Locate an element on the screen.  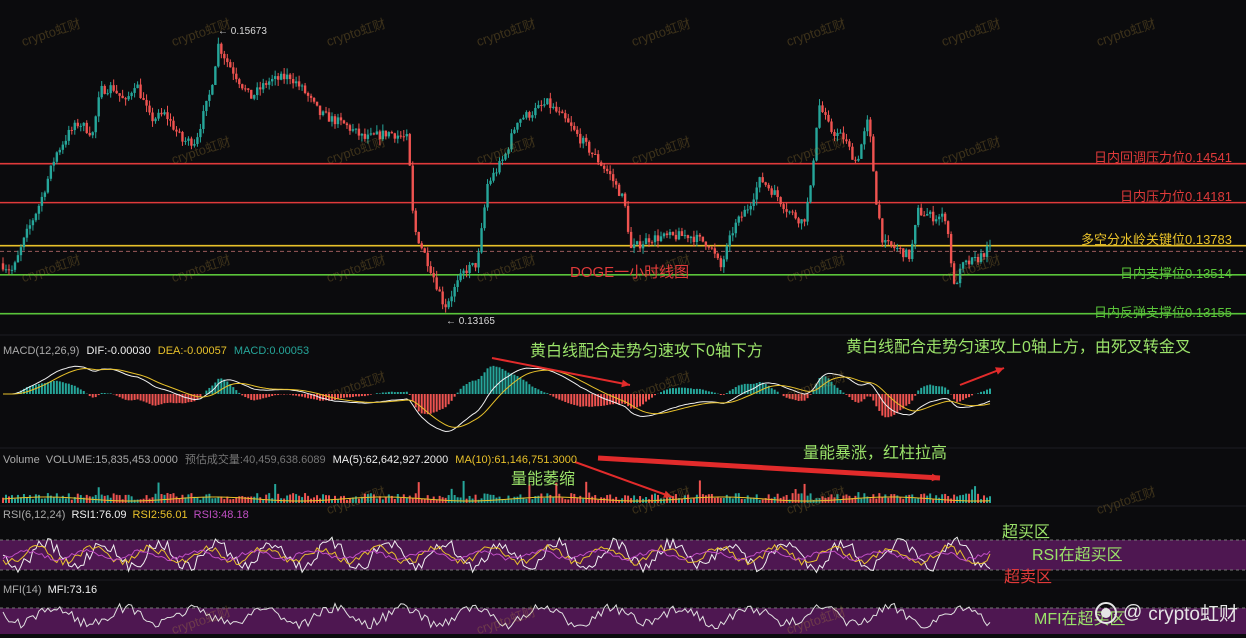
rsi3-value: RSI3:48.18 is located at coordinates (221, 515).